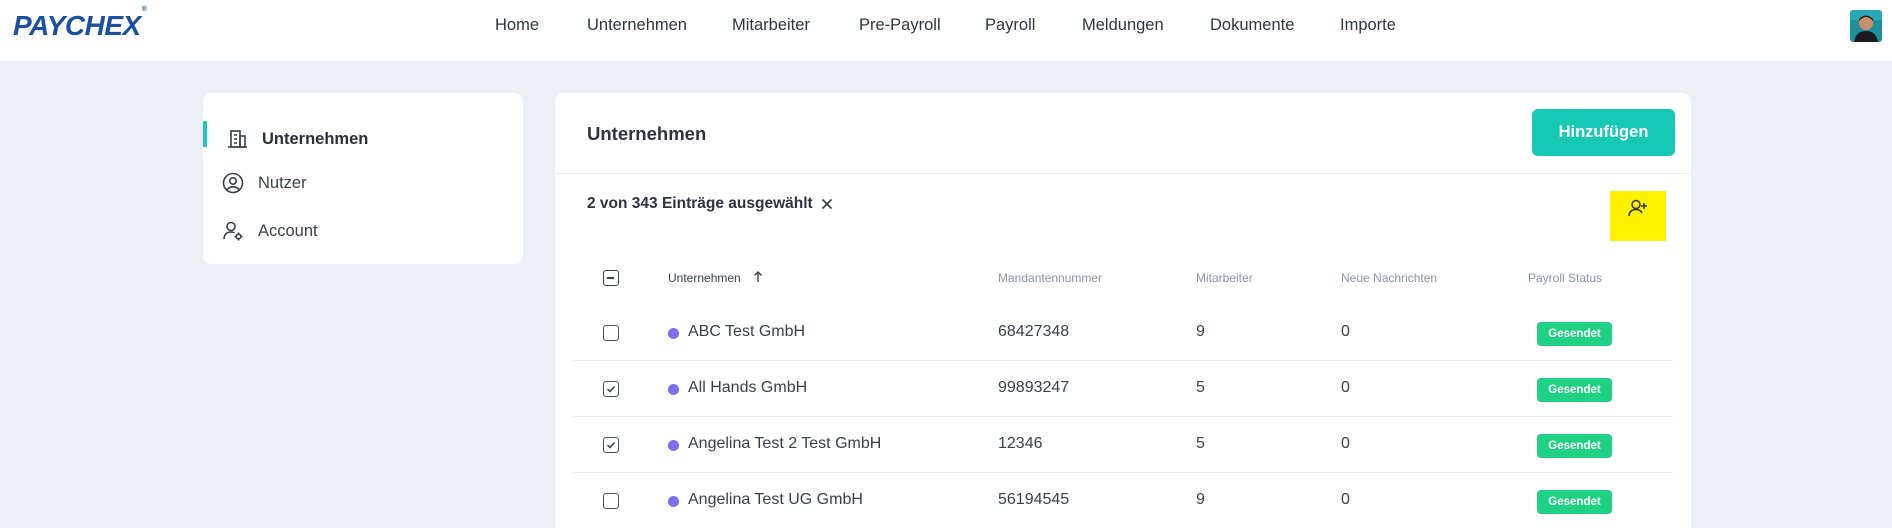 This screenshot has width=1892, height=528. I want to click on user-plus-icon, so click(1638, 211).